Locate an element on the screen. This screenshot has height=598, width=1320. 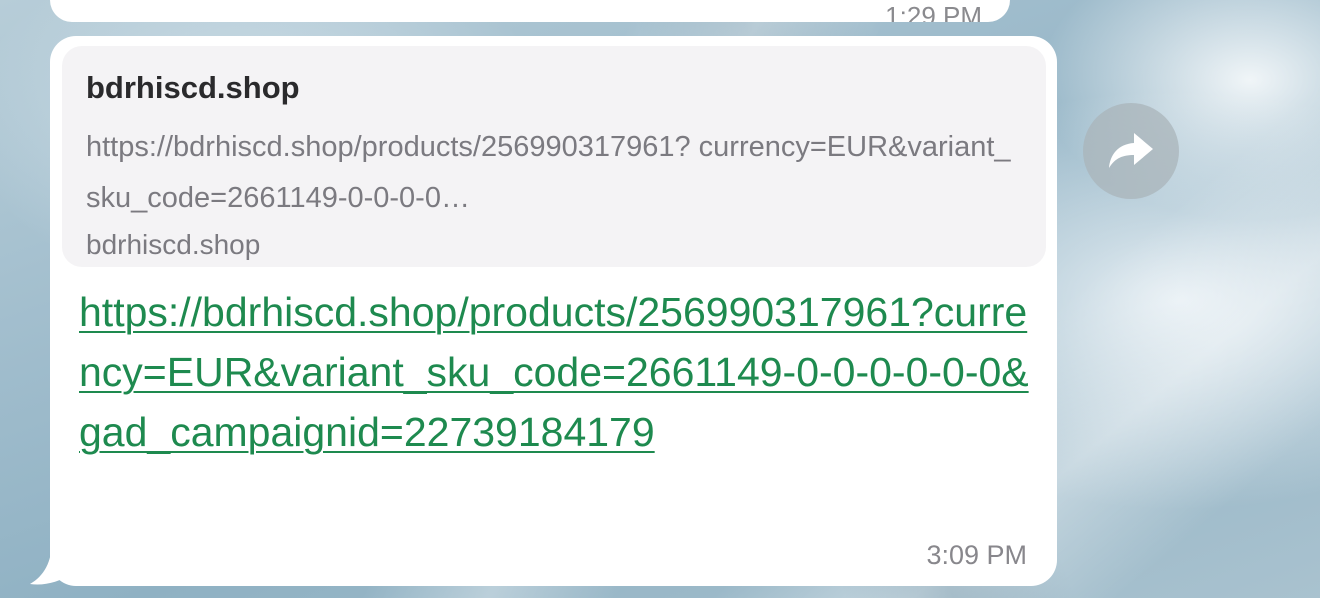
previous-message-time: 1:29 PM is located at coordinates (933, 11).